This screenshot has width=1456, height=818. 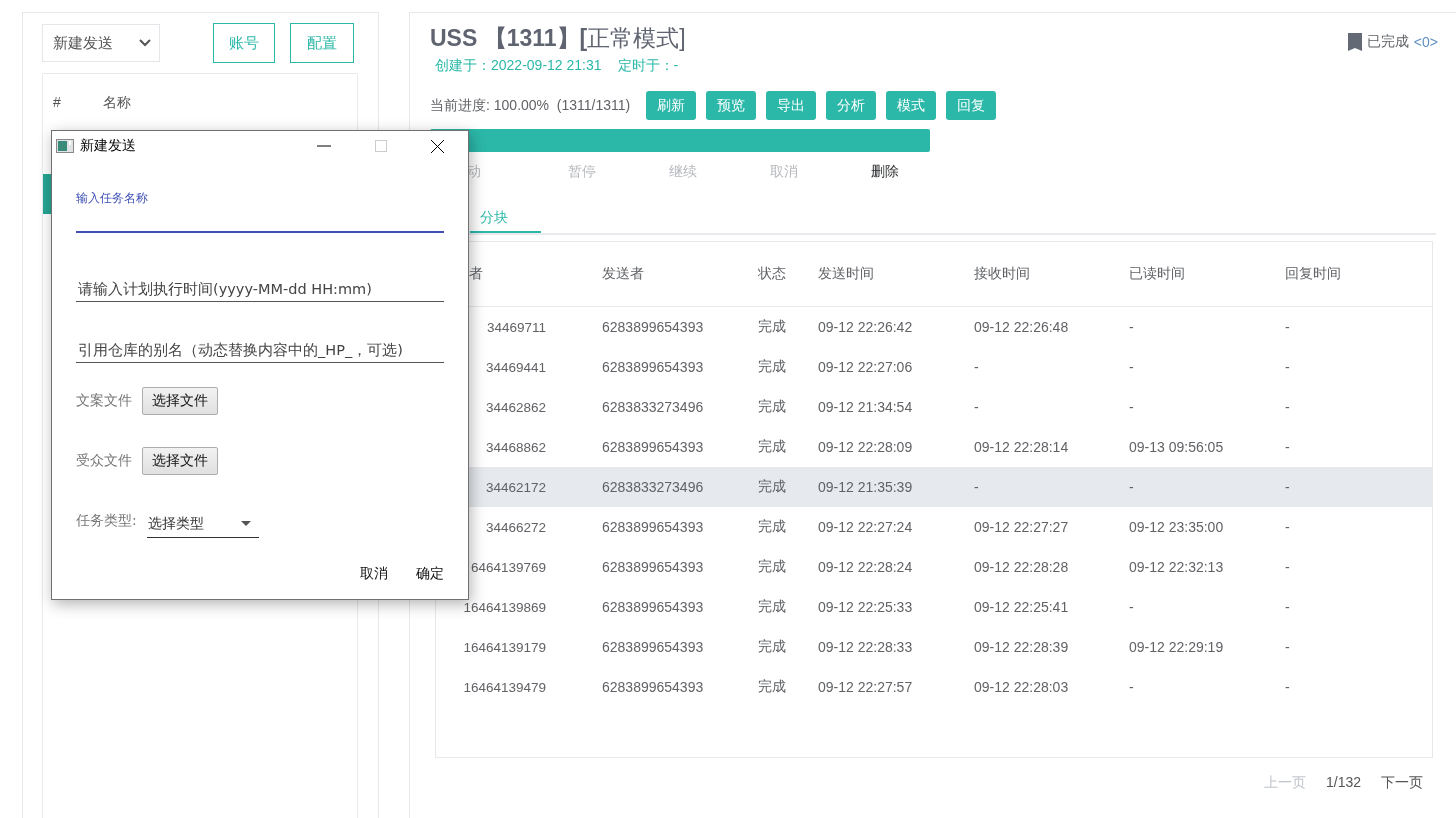 What do you see at coordinates (1022, 327) in the screenshot?
I see `table-cell-text: 09-12 22:26:48` at bounding box center [1022, 327].